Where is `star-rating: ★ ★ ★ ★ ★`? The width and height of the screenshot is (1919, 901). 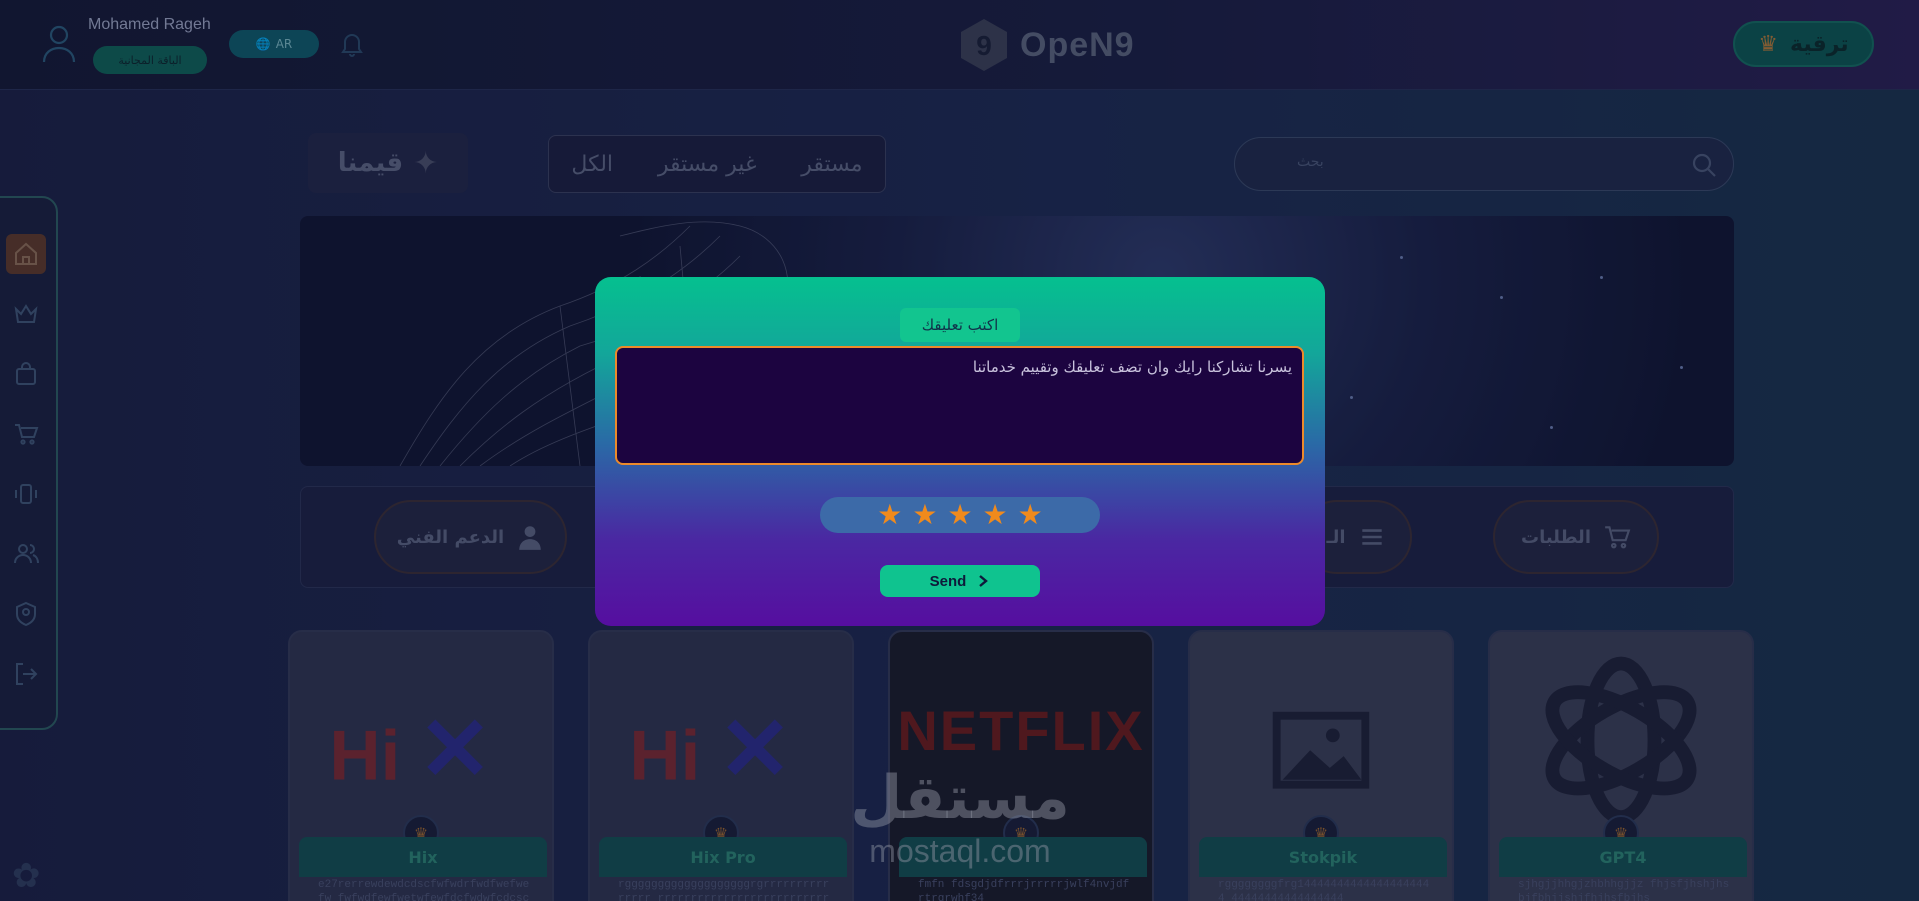
star-rating: ★ ★ ★ ★ ★ is located at coordinates (960, 515).